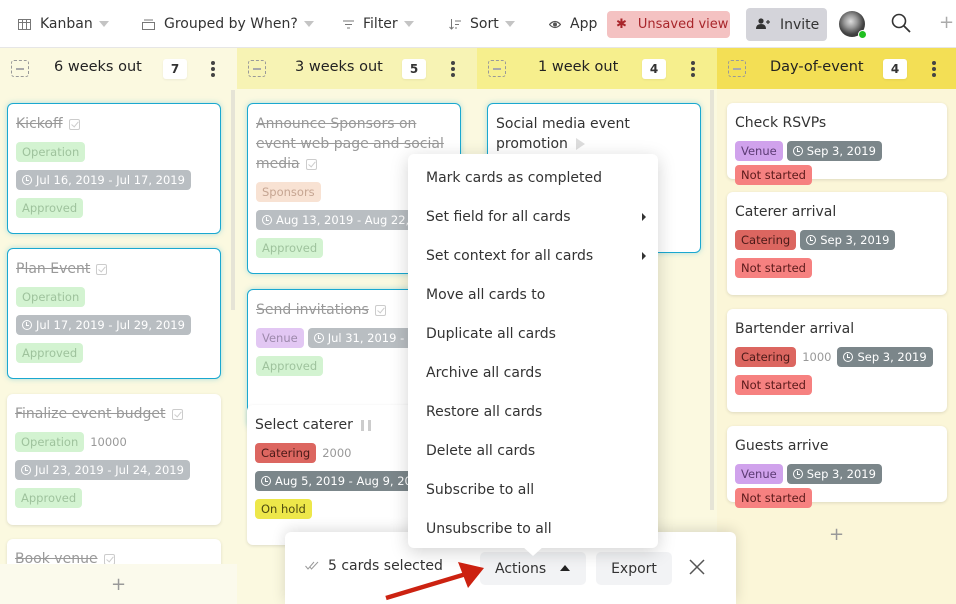  I want to click on actions-label: Actions, so click(521, 568).